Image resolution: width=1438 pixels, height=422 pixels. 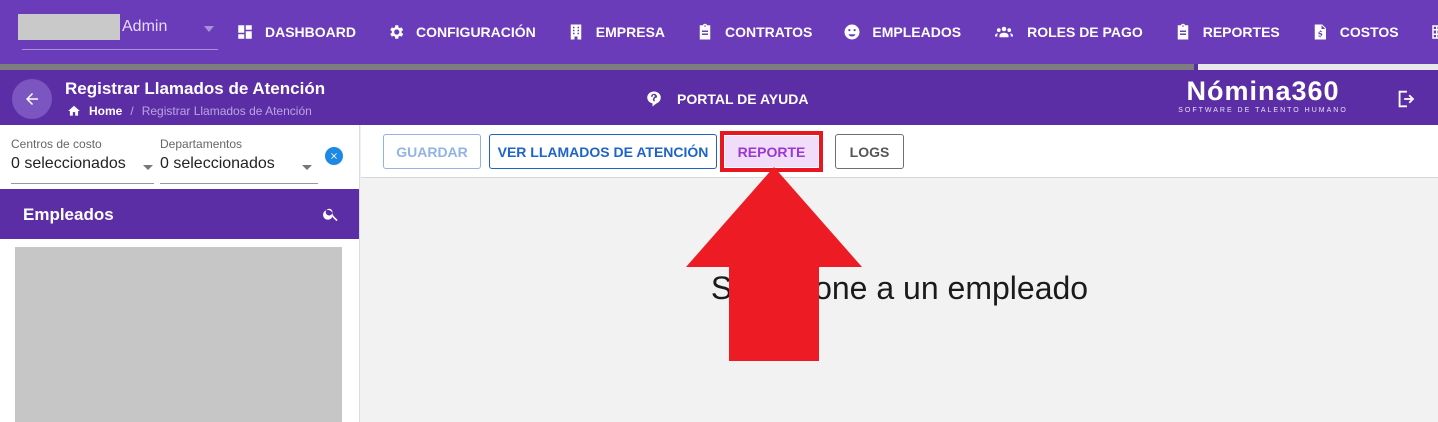 I want to click on breadcrumb-current: Registrar Llamados de Atención, so click(x=226, y=111).